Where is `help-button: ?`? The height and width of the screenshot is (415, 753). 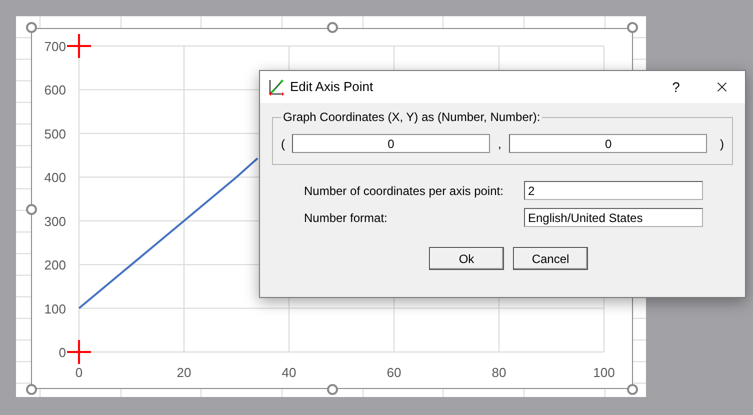 help-button: ? is located at coordinates (676, 87).